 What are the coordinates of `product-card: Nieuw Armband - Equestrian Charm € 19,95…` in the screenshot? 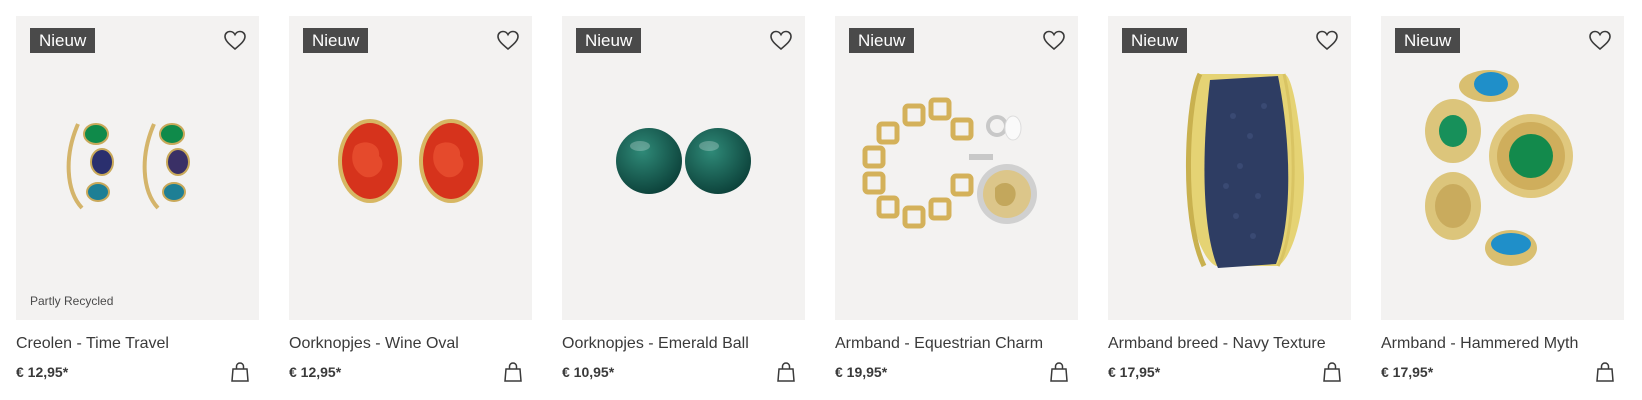 It's located at (956, 199).